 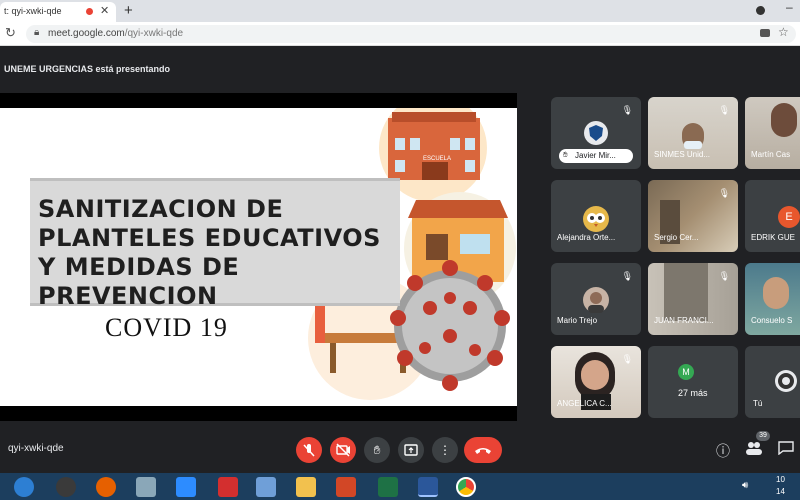 I want to click on camera-in-use-icon, so click(x=765, y=33).